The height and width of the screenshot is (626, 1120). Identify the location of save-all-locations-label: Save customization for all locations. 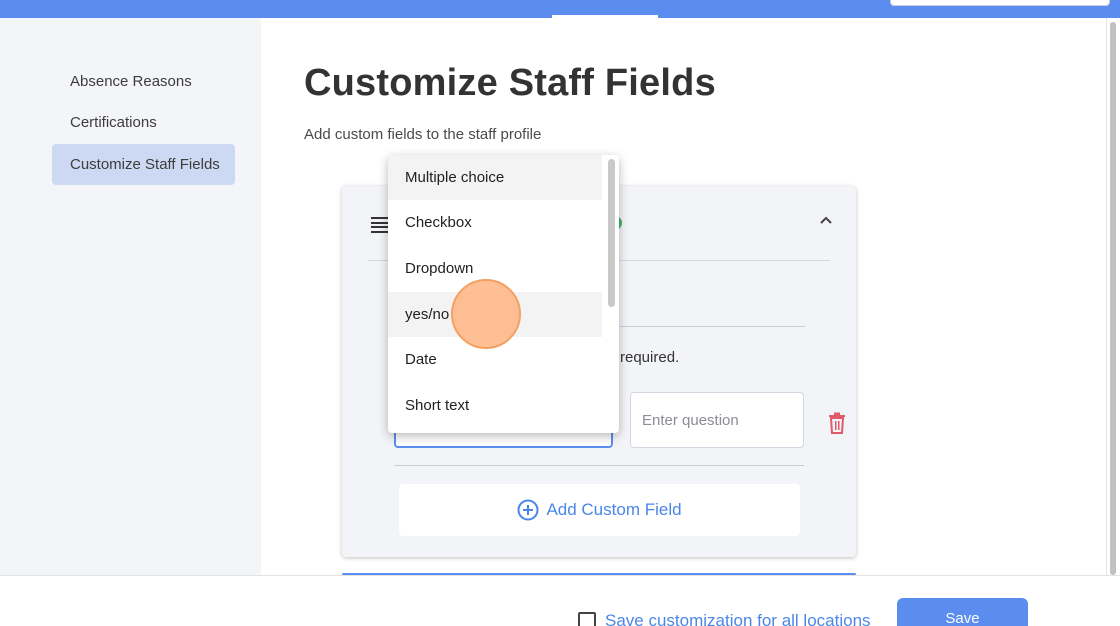
(738, 618).